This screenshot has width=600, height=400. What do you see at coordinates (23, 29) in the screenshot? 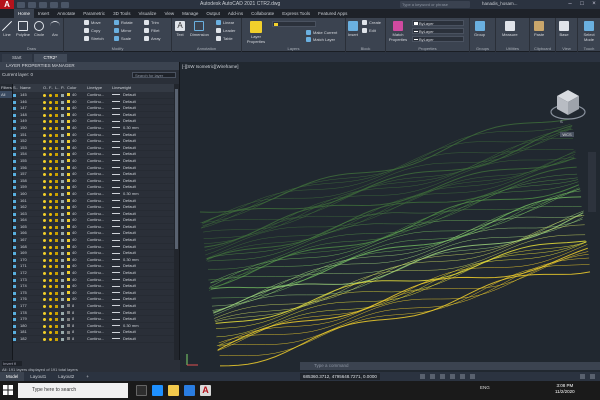
I see `polyline-tool-button: Polyline` at bounding box center [23, 29].